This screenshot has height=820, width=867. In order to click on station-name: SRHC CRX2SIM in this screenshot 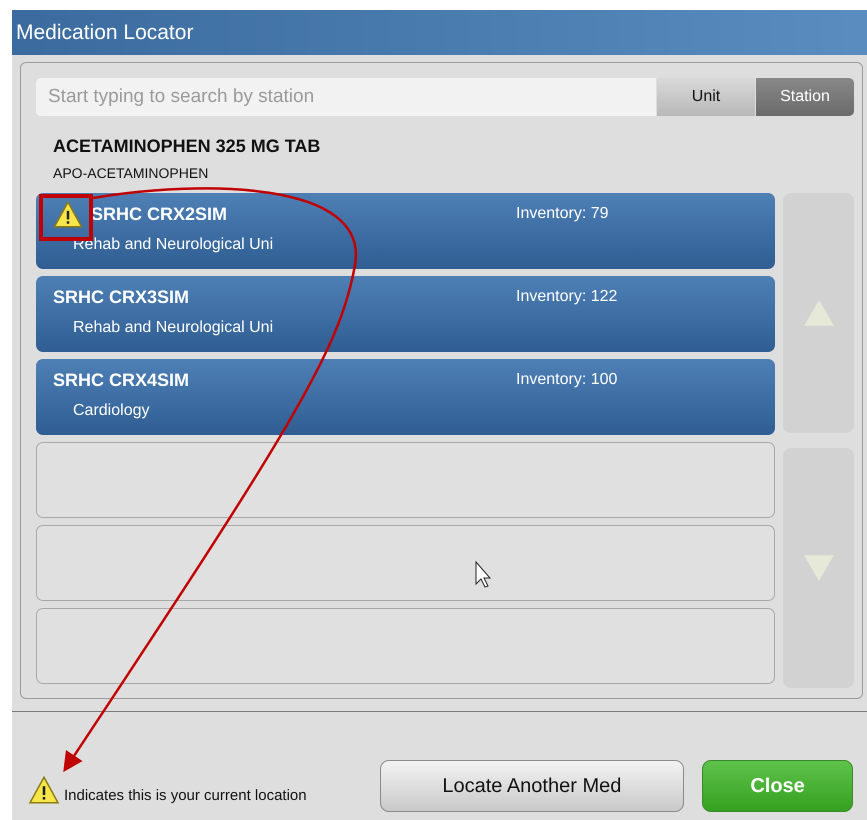, I will do `click(159, 214)`.